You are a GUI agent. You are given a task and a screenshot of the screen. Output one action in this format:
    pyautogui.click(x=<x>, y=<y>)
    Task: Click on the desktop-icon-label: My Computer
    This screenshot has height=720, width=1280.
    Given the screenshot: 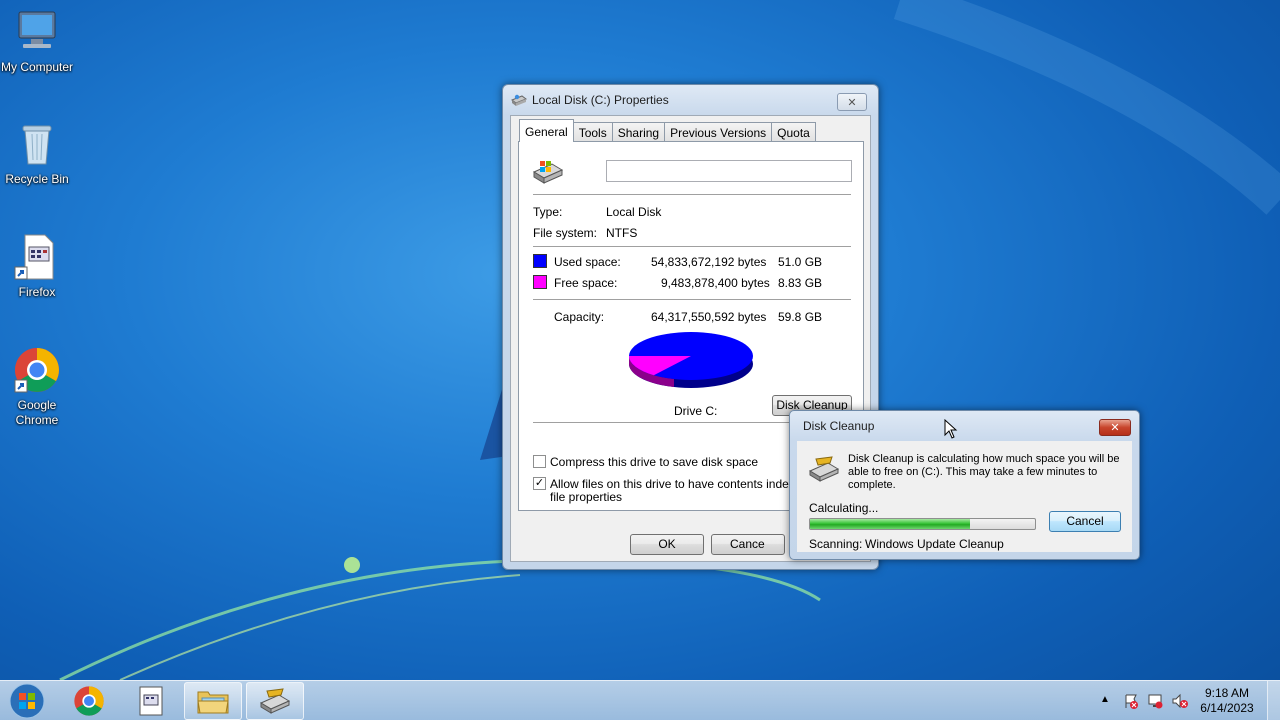 What is the action you would take?
    pyautogui.click(x=37, y=67)
    